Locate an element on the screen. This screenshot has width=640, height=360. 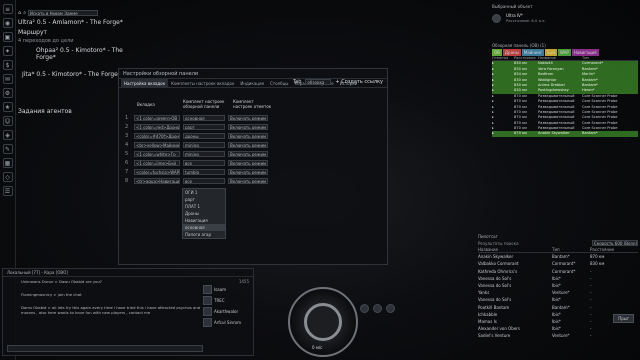
skills-icon: ◇ is located at coordinates (7, 177).